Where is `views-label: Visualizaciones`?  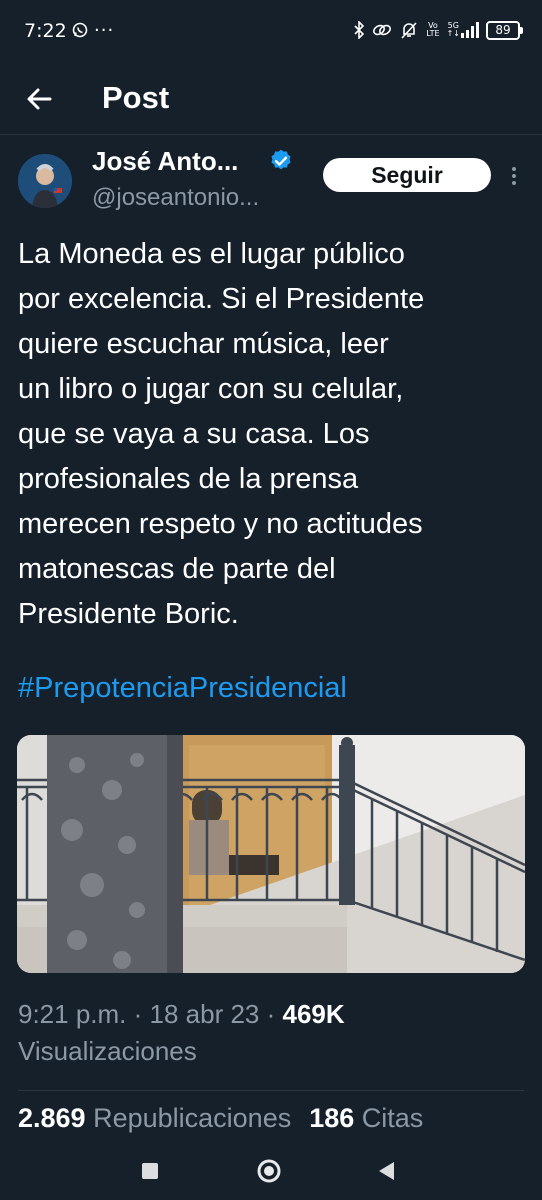 views-label: Visualizaciones is located at coordinates (107, 1051).